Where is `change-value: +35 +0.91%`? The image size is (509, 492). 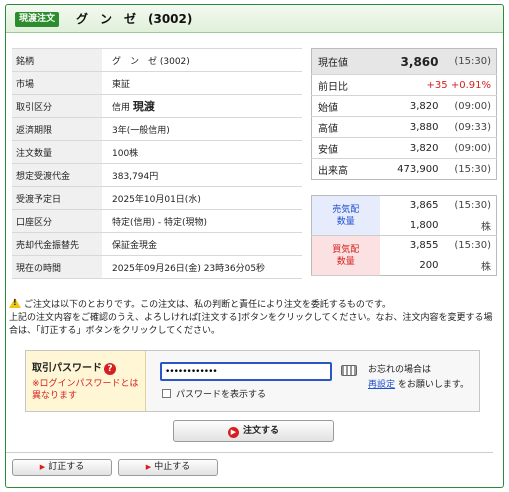
change-value: +35 +0.91% is located at coordinates (438, 85).